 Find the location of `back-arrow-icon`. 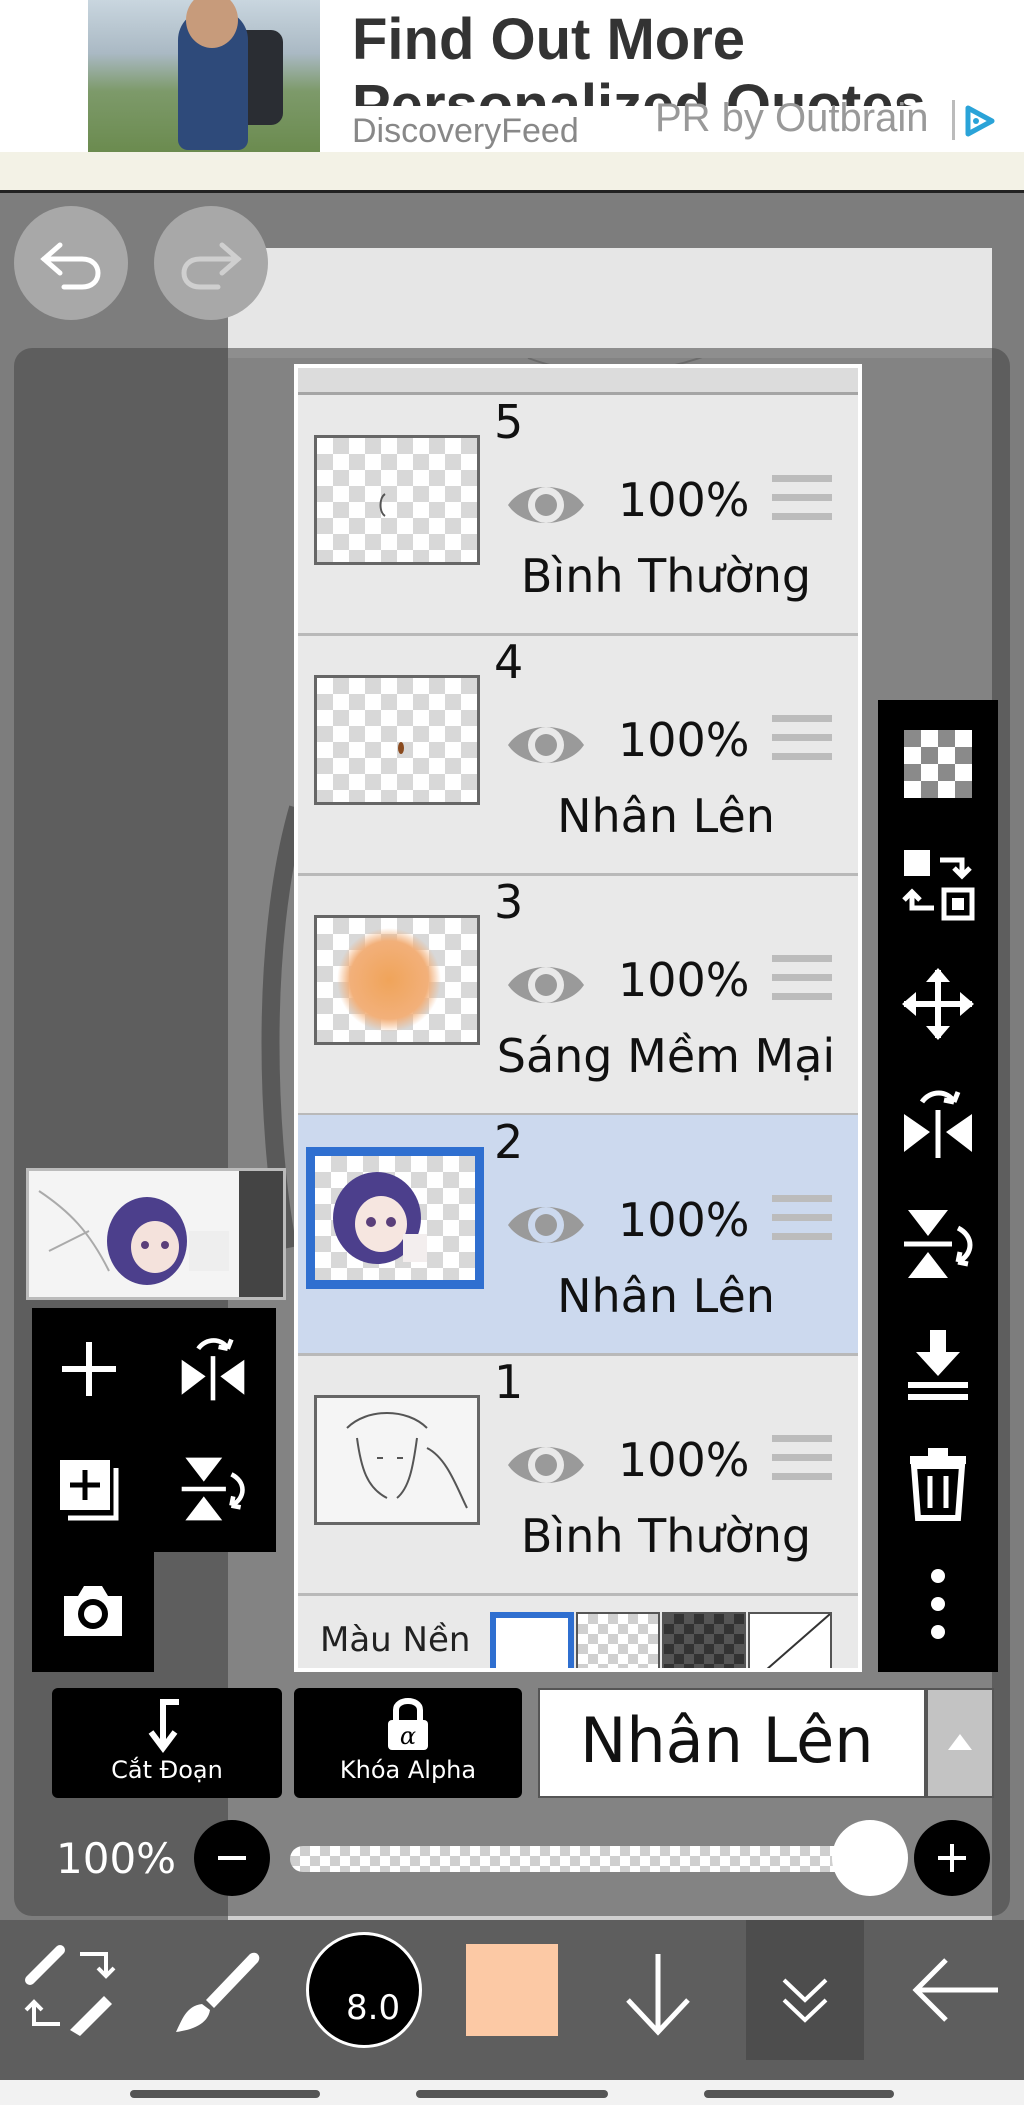

back-arrow-icon is located at coordinates (956, 1990).